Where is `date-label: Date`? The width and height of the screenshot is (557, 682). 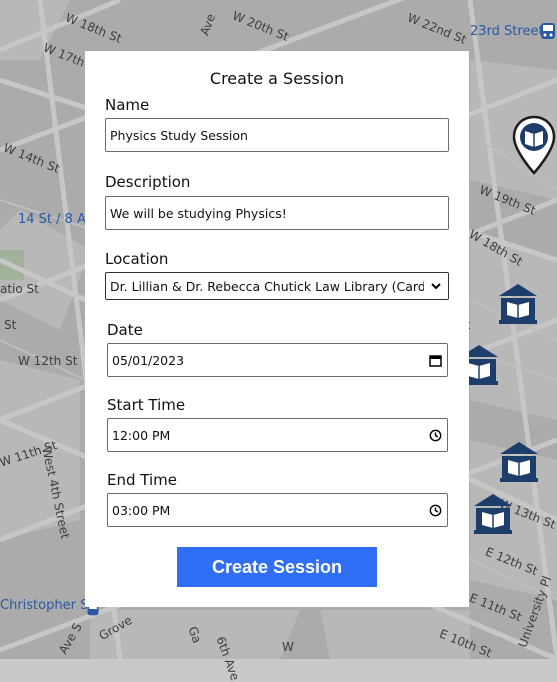 date-label: Date is located at coordinates (125, 330).